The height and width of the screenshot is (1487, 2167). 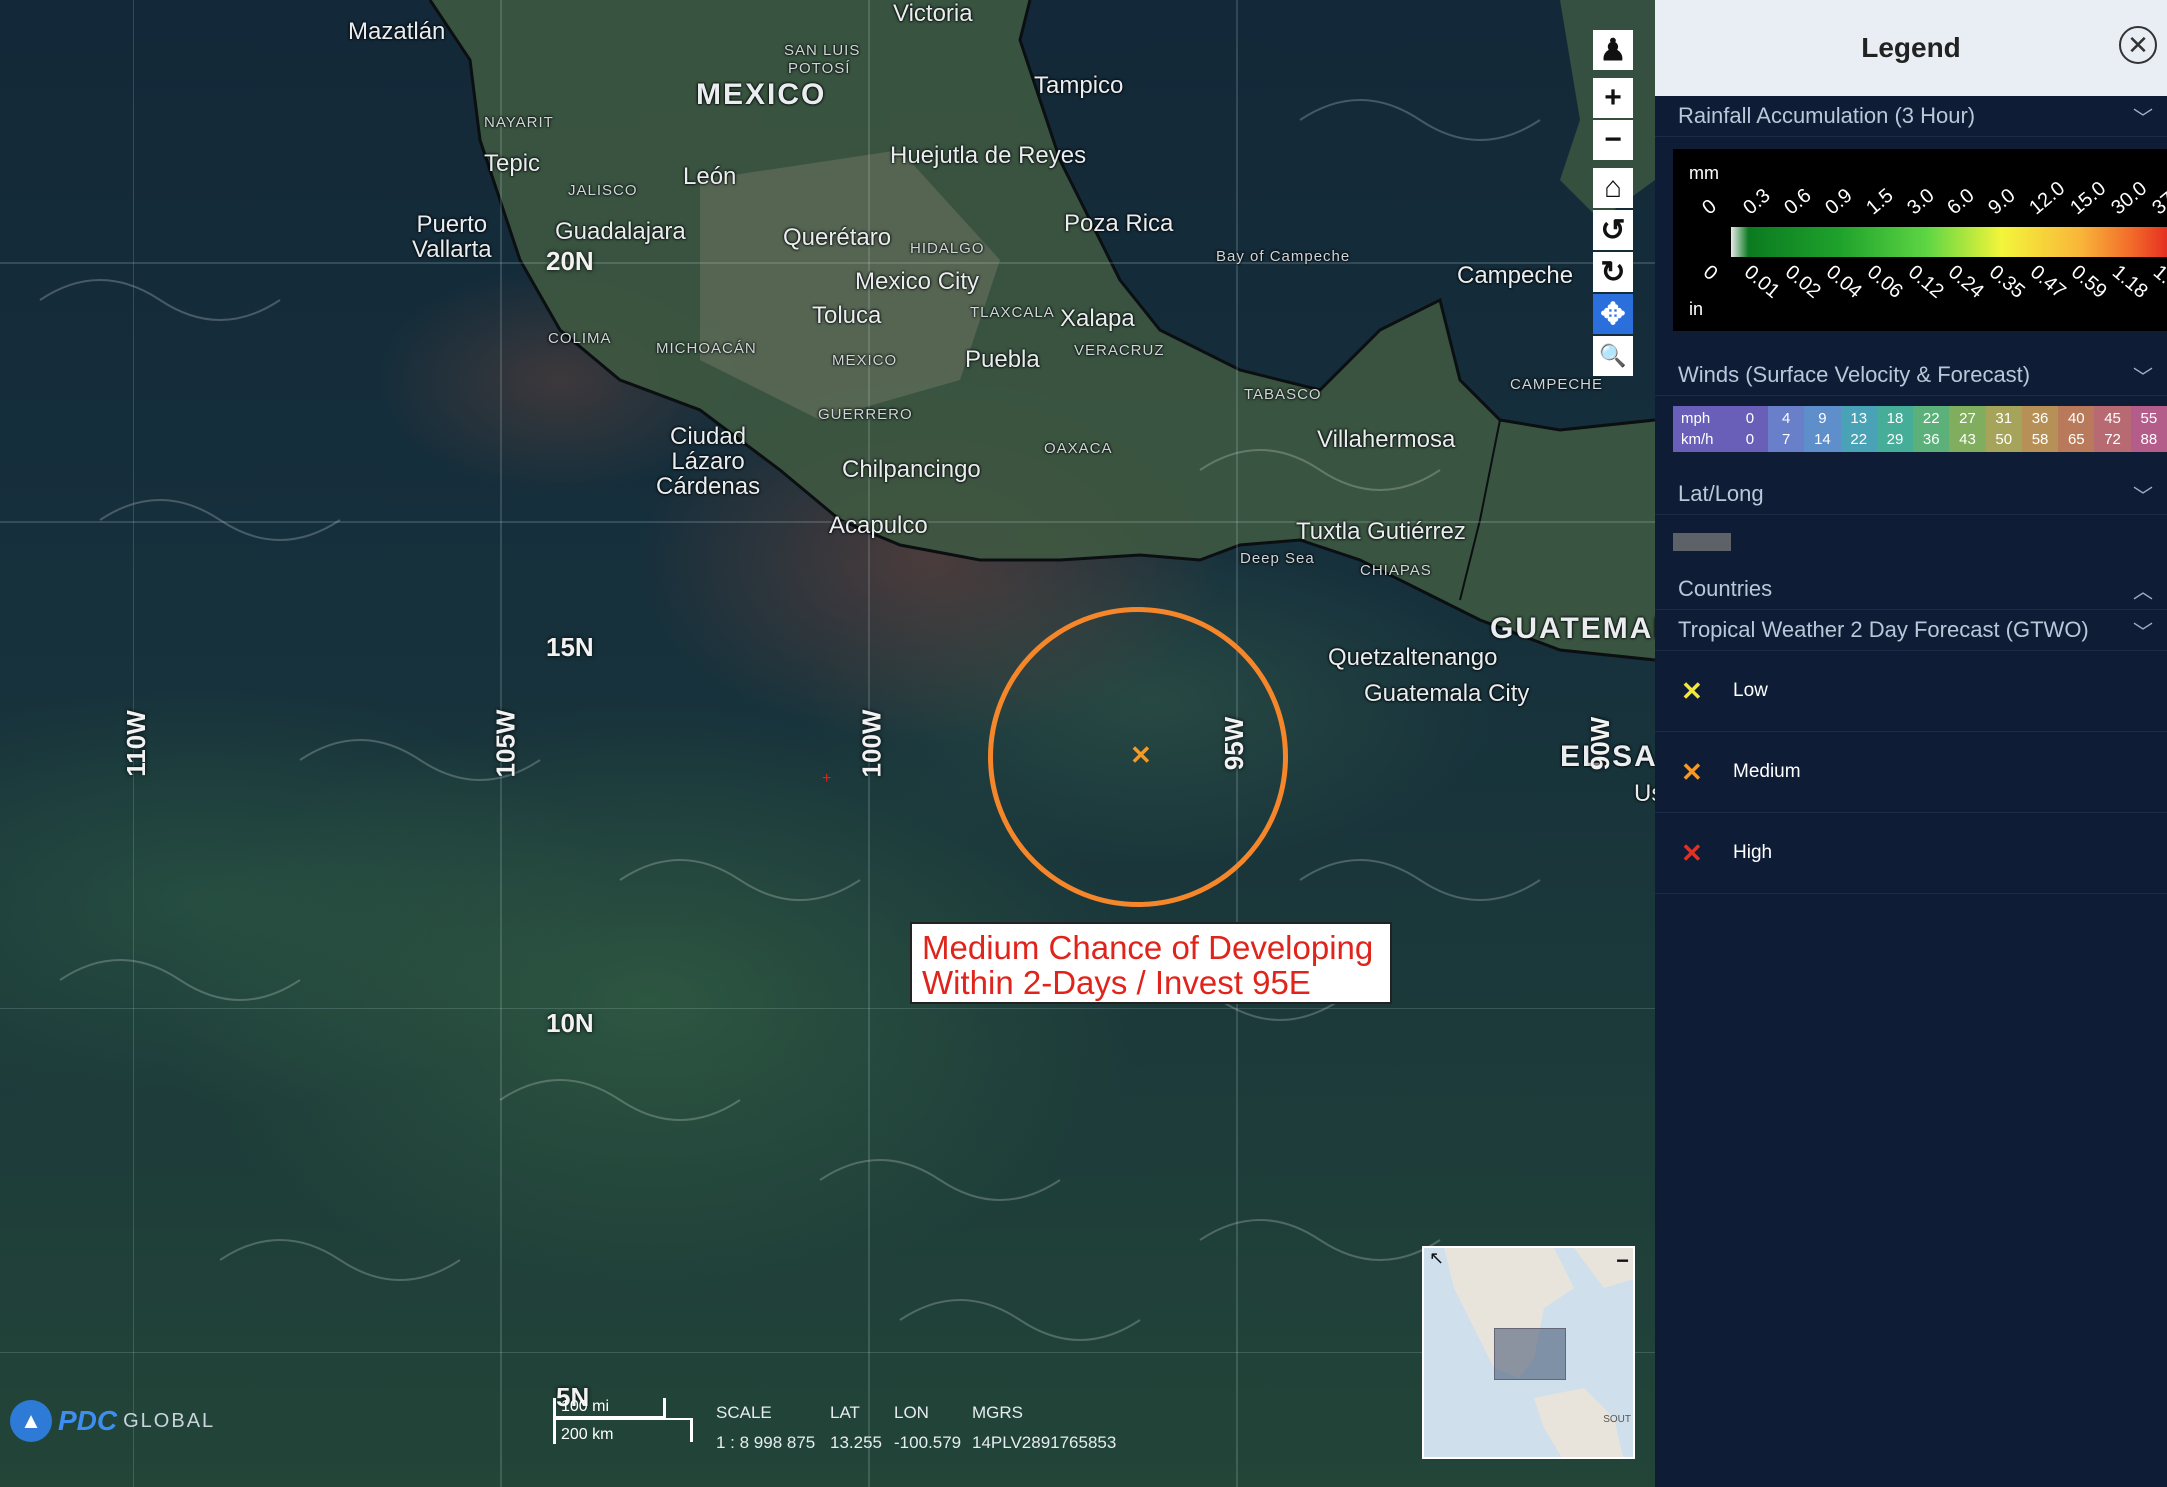 I want to click on plus-icon: +, so click(x=1613, y=97).